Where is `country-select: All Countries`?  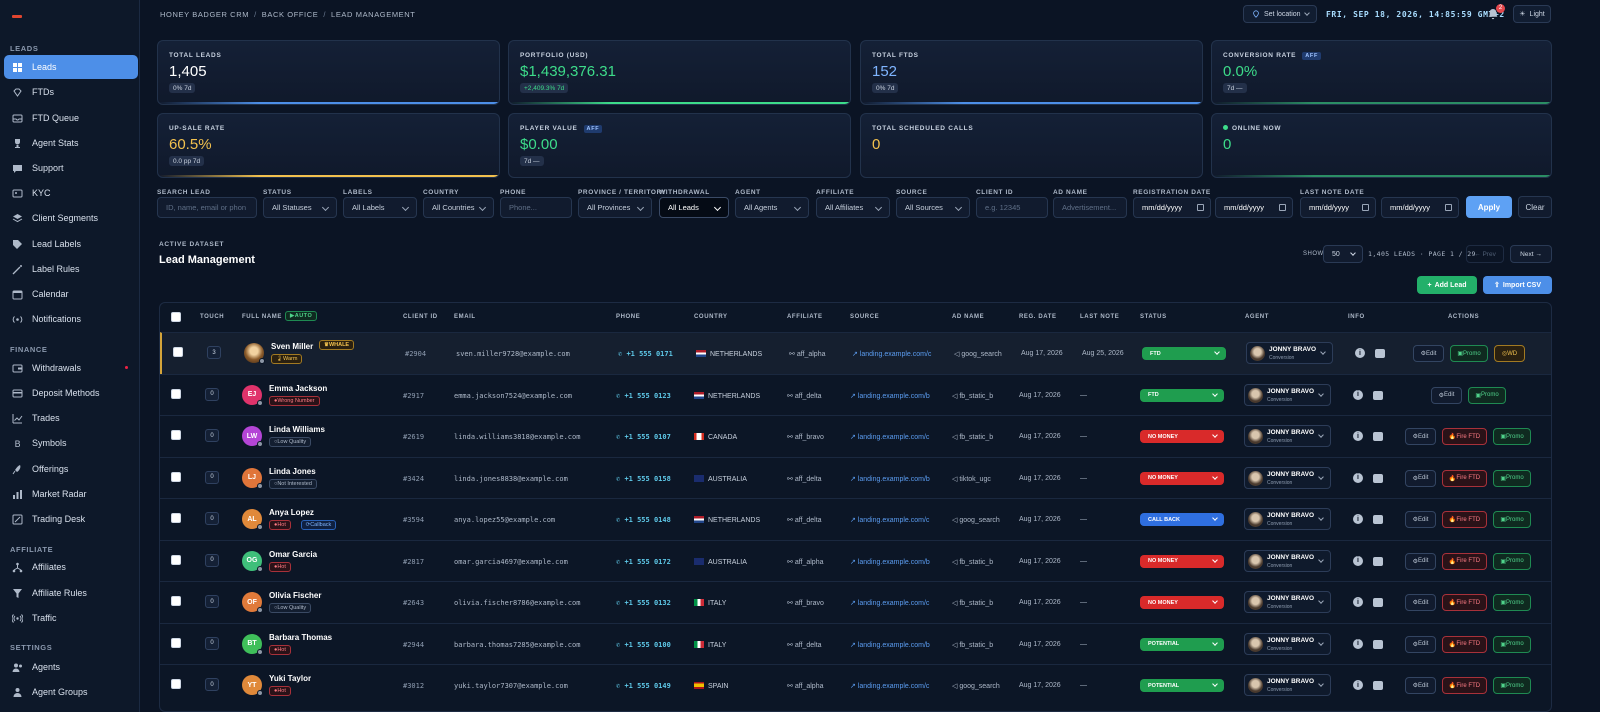 country-select: All Countries is located at coordinates (458, 207).